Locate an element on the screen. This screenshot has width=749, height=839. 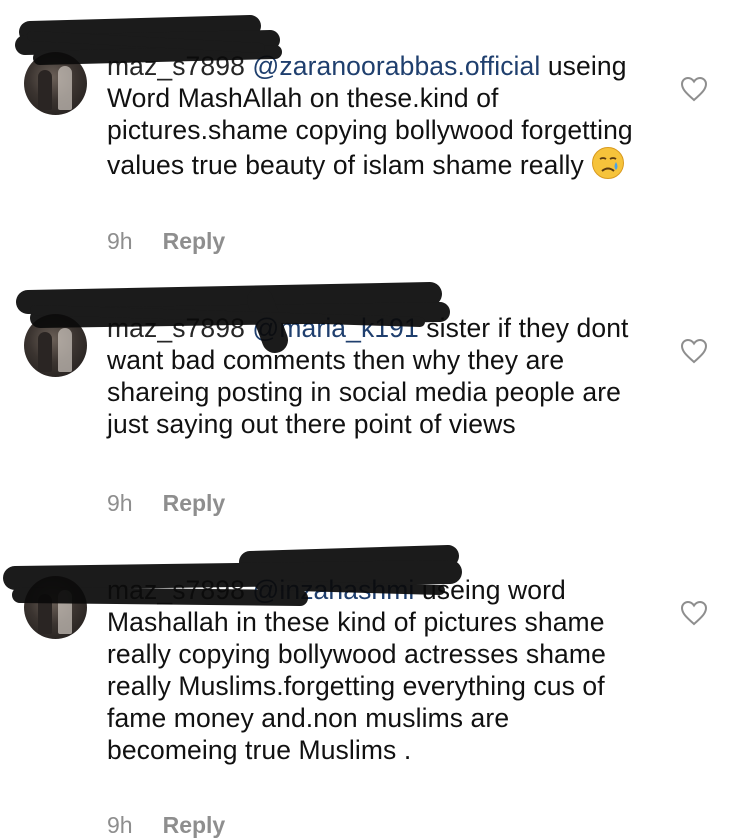
mention-link: @zaranoorabbas.official is located at coordinates (396, 66).